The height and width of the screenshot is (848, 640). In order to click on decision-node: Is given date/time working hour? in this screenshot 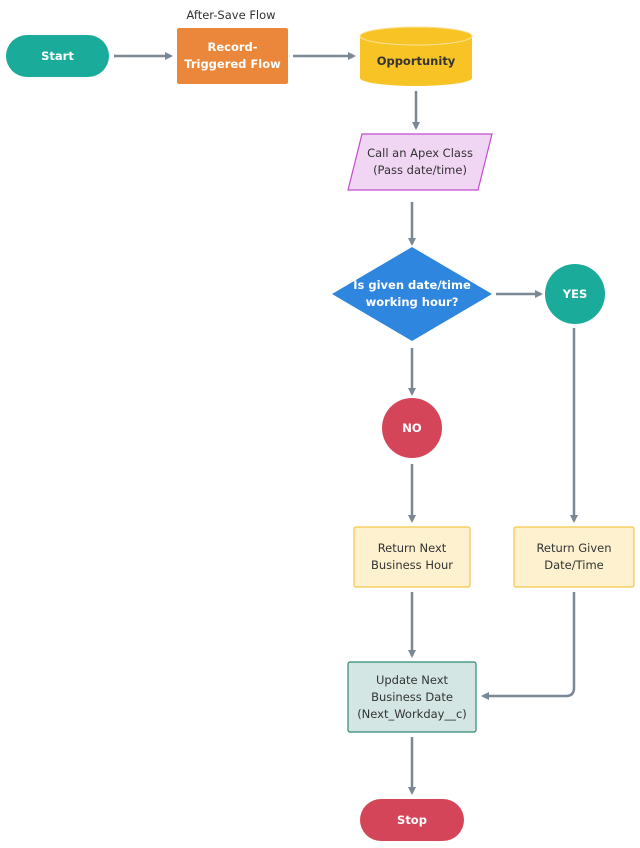, I will do `click(412, 294)`.